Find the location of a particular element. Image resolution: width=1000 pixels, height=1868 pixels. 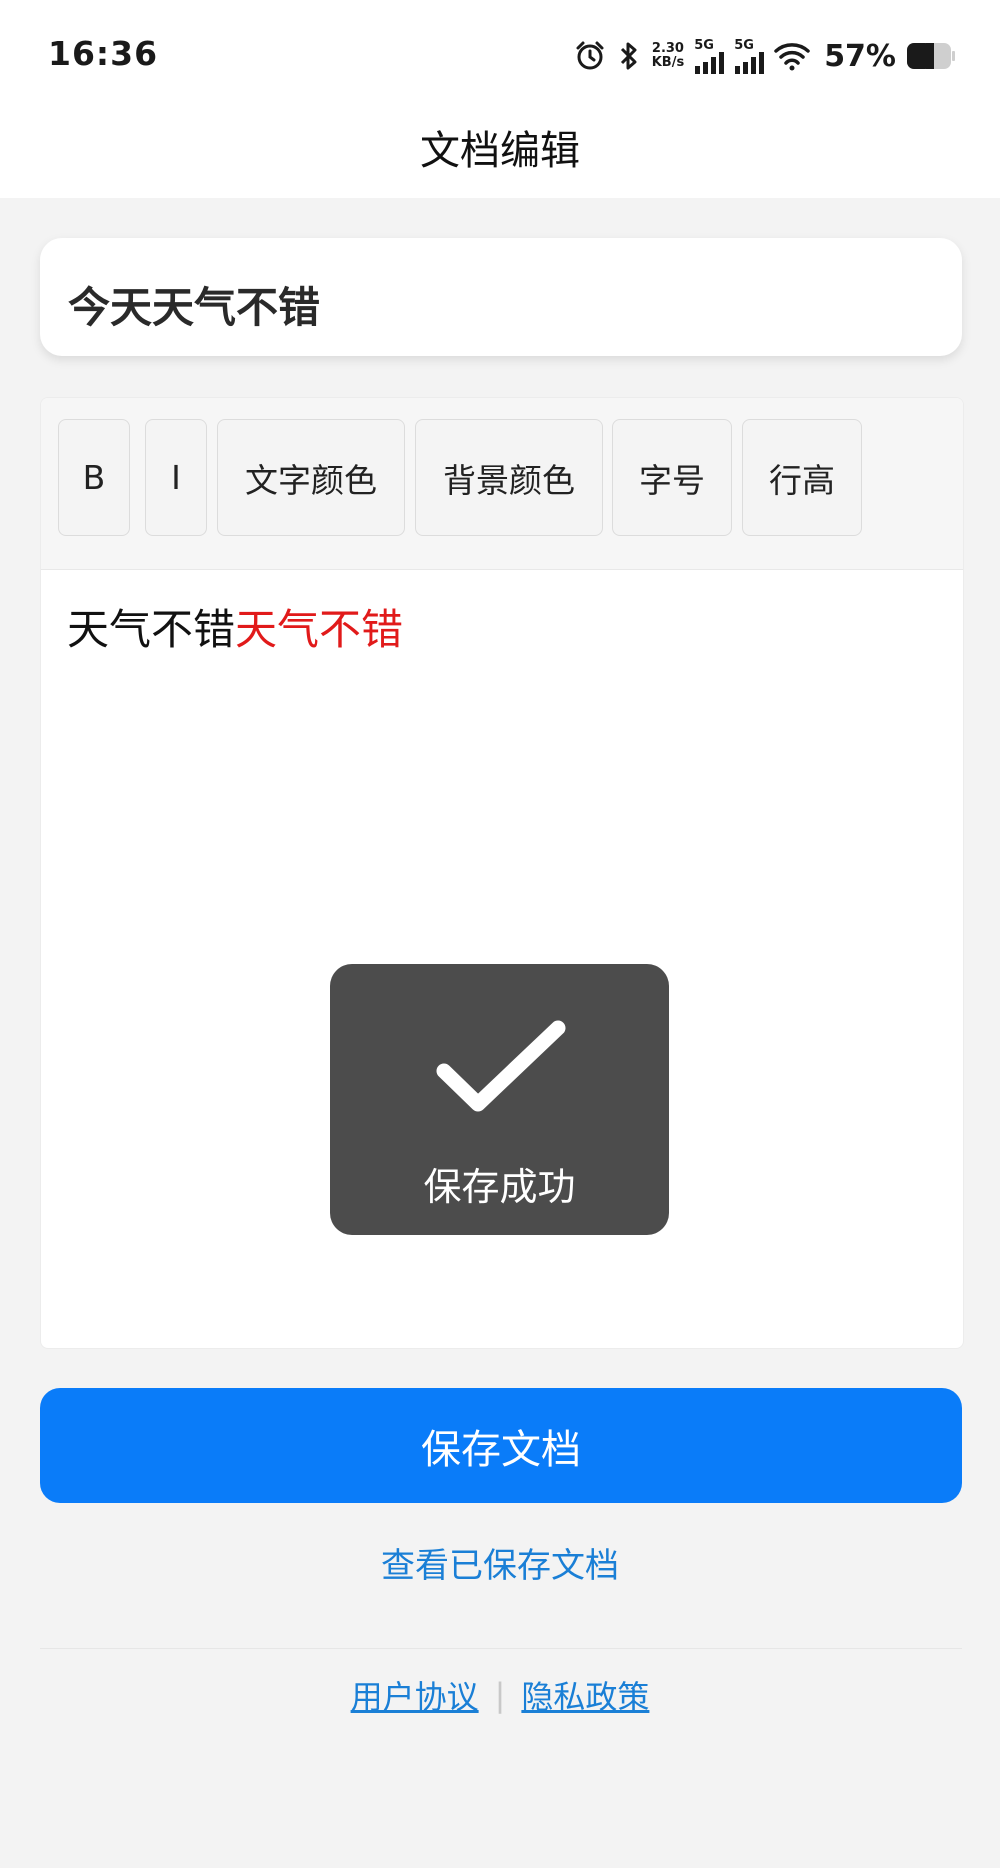

sim1-label: 5G is located at coordinates (704, 45).